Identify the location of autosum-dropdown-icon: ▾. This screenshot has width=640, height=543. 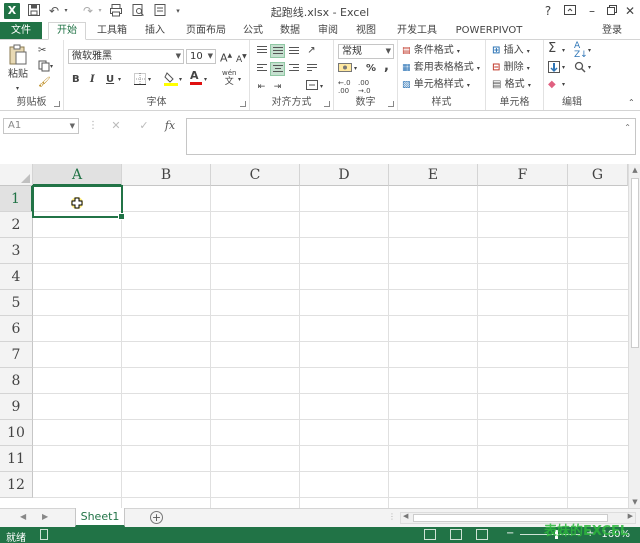
(563, 51).